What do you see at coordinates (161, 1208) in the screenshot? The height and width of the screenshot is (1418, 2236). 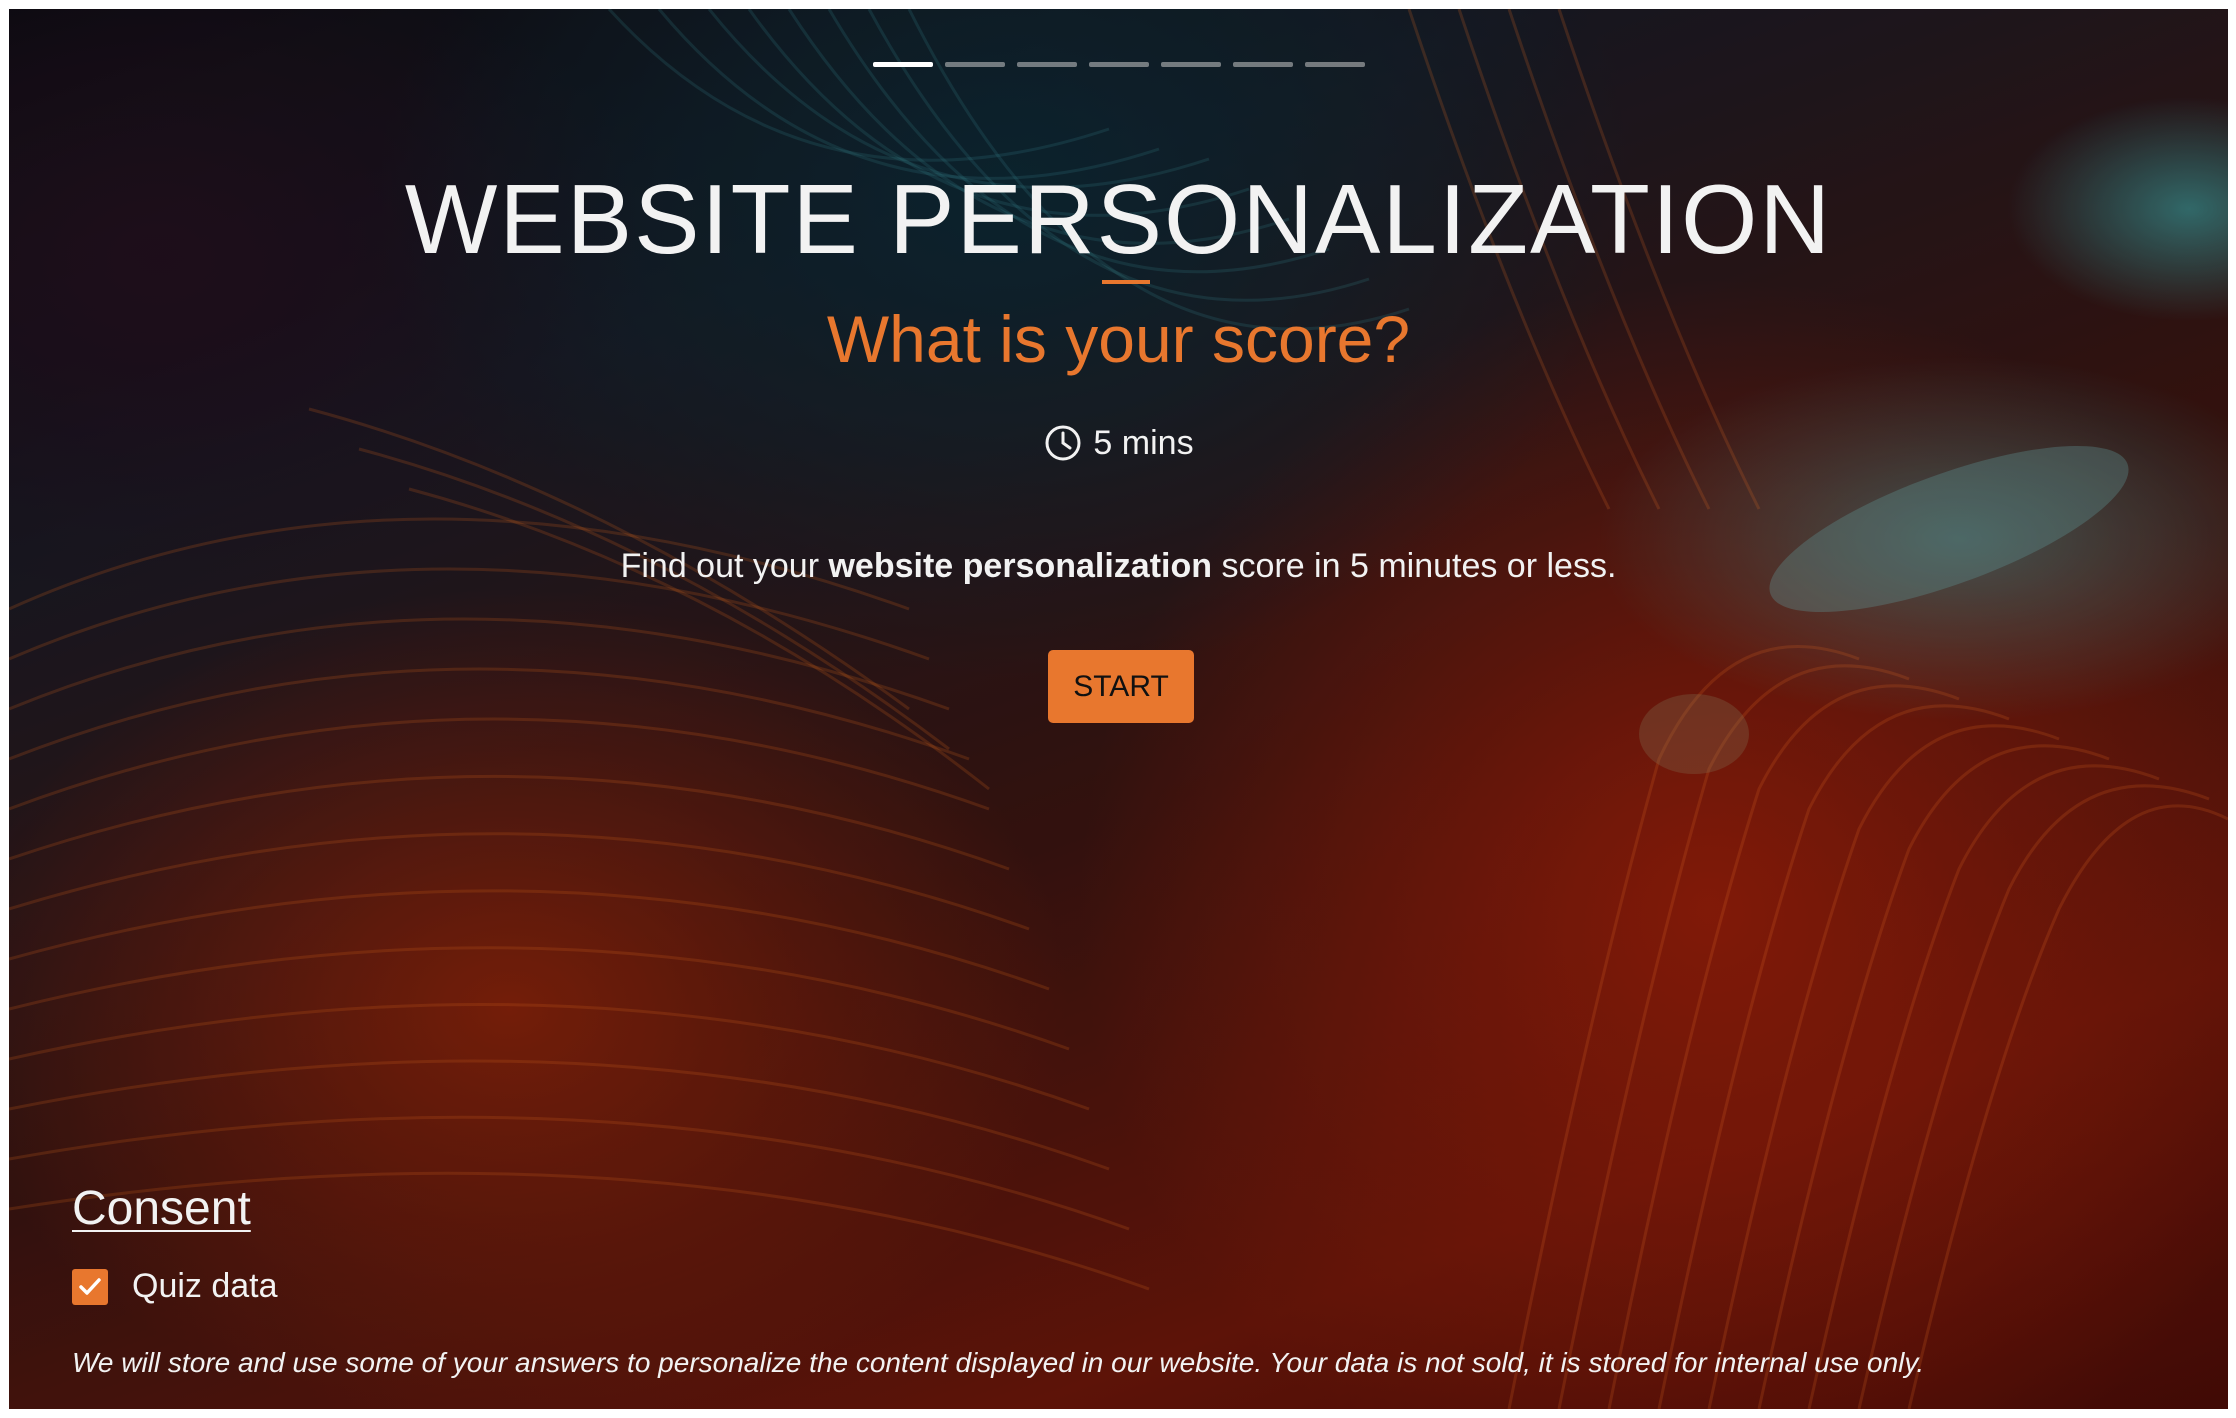 I see `consent-heading: Consent` at bounding box center [161, 1208].